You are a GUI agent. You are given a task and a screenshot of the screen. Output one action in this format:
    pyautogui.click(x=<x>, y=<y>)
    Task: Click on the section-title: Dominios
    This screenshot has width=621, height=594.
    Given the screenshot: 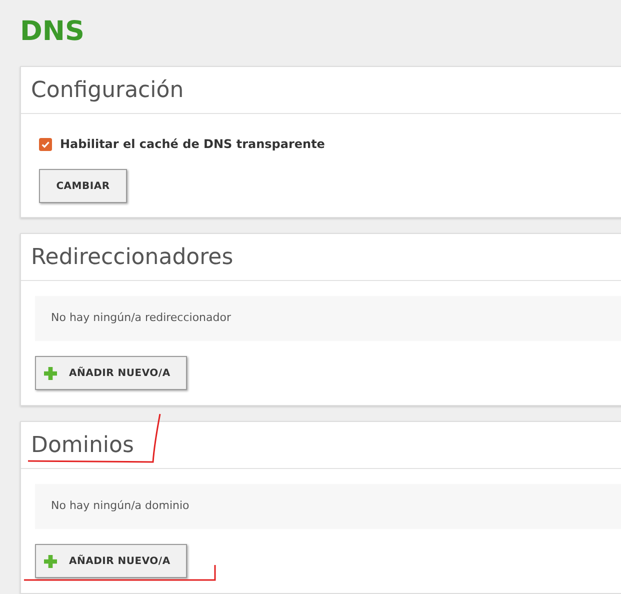 What is the action you would take?
    pyautogui.click(x=82, y=446)
    